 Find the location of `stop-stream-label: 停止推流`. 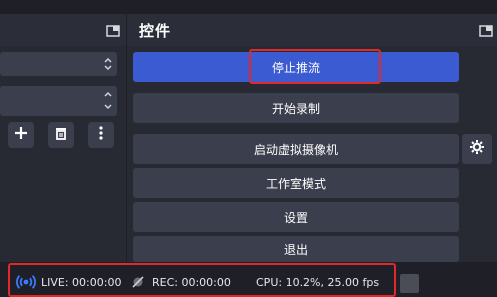

stop-stream-label: 停止推流 is located at coordinates (295, 67).